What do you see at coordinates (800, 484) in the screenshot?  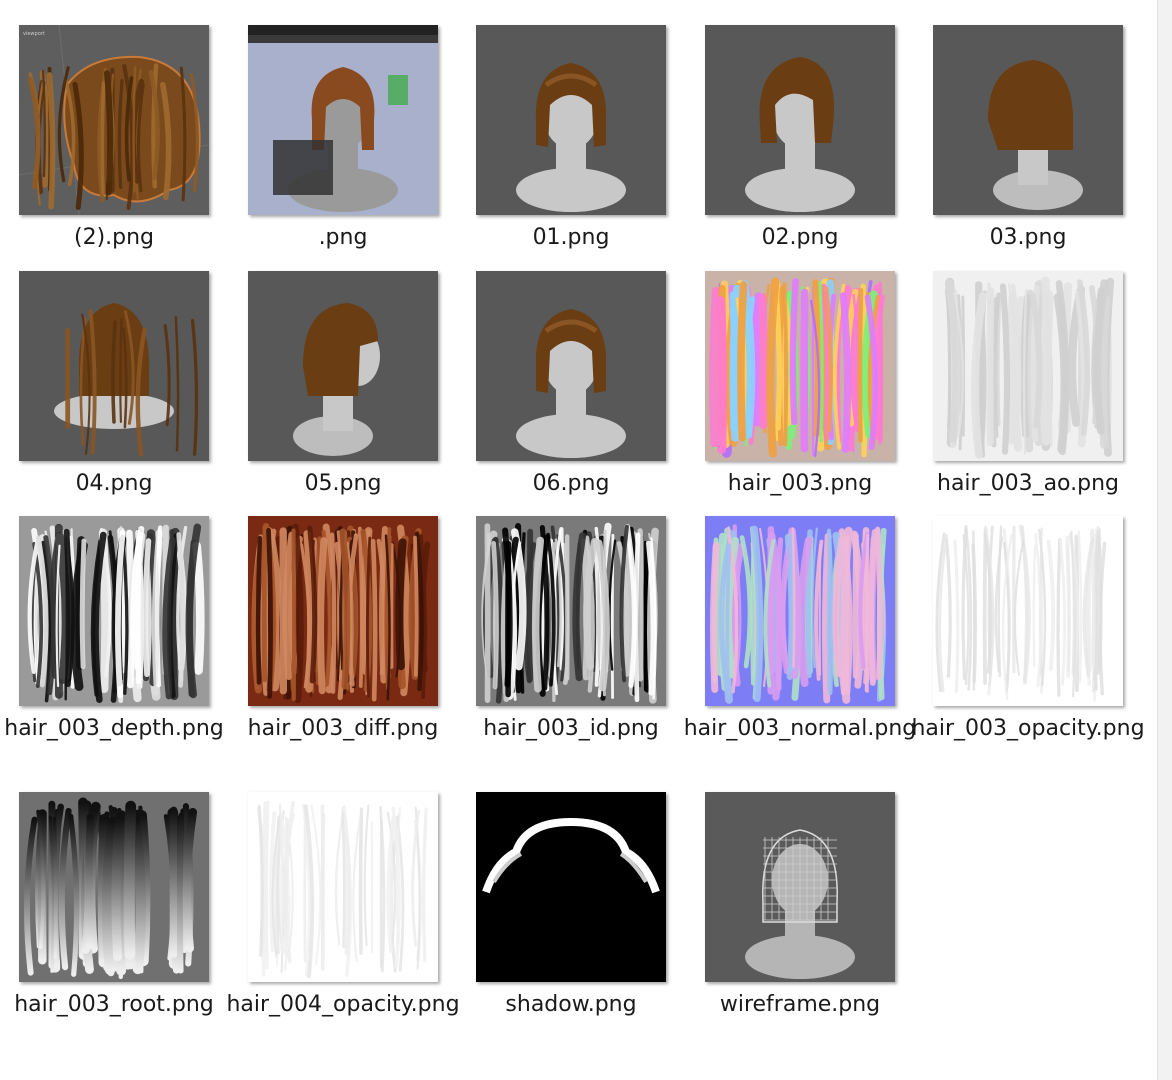 I see `file-name-label: hair_003.png` at bounding box center [800, 484].